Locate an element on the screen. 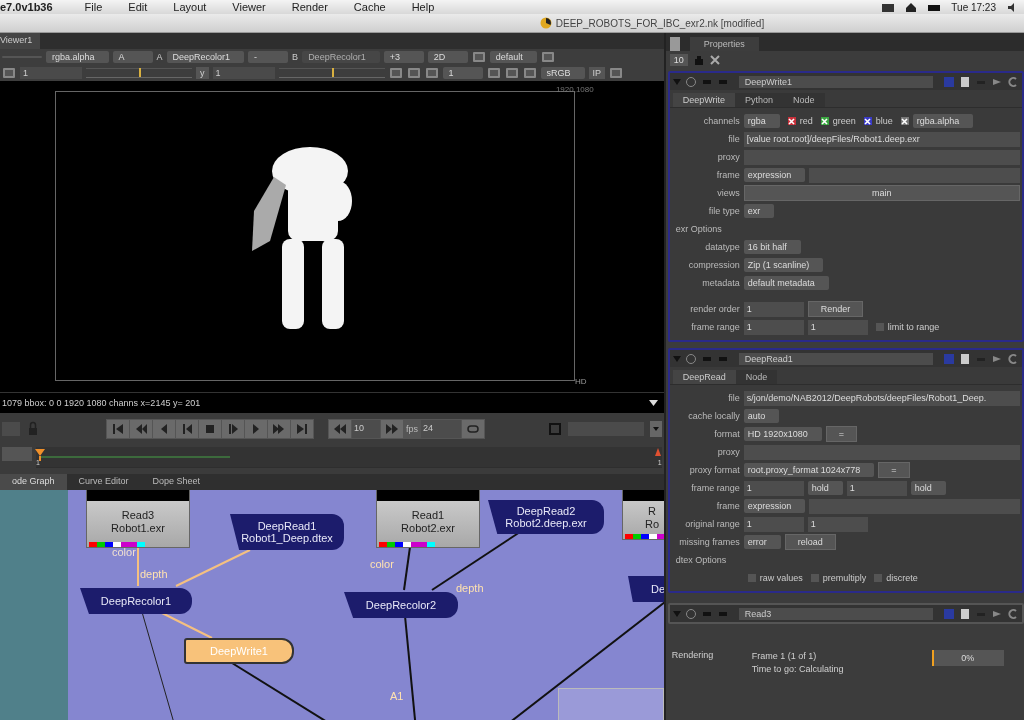  read-node: Read1 Robot2.exr is located at coordinates (428, 519).